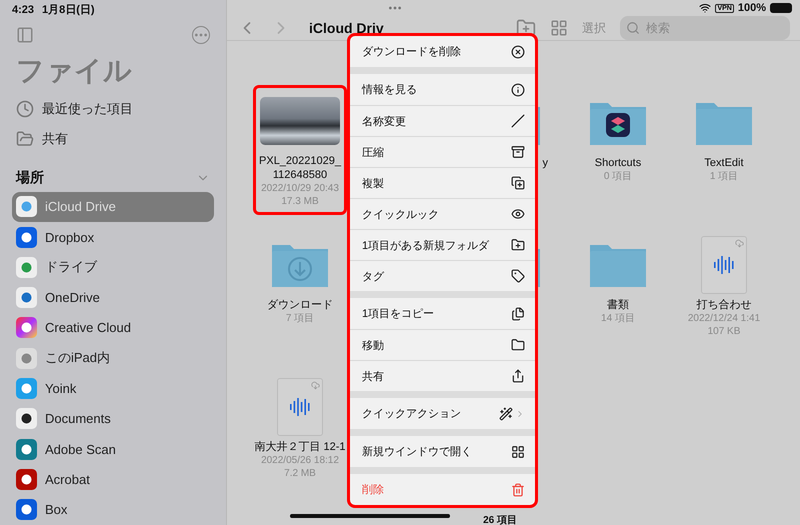 Image resolution: width=800 pixels, height=525 pixels. I want to click on location-item: Dropbox, so click(113, 237).